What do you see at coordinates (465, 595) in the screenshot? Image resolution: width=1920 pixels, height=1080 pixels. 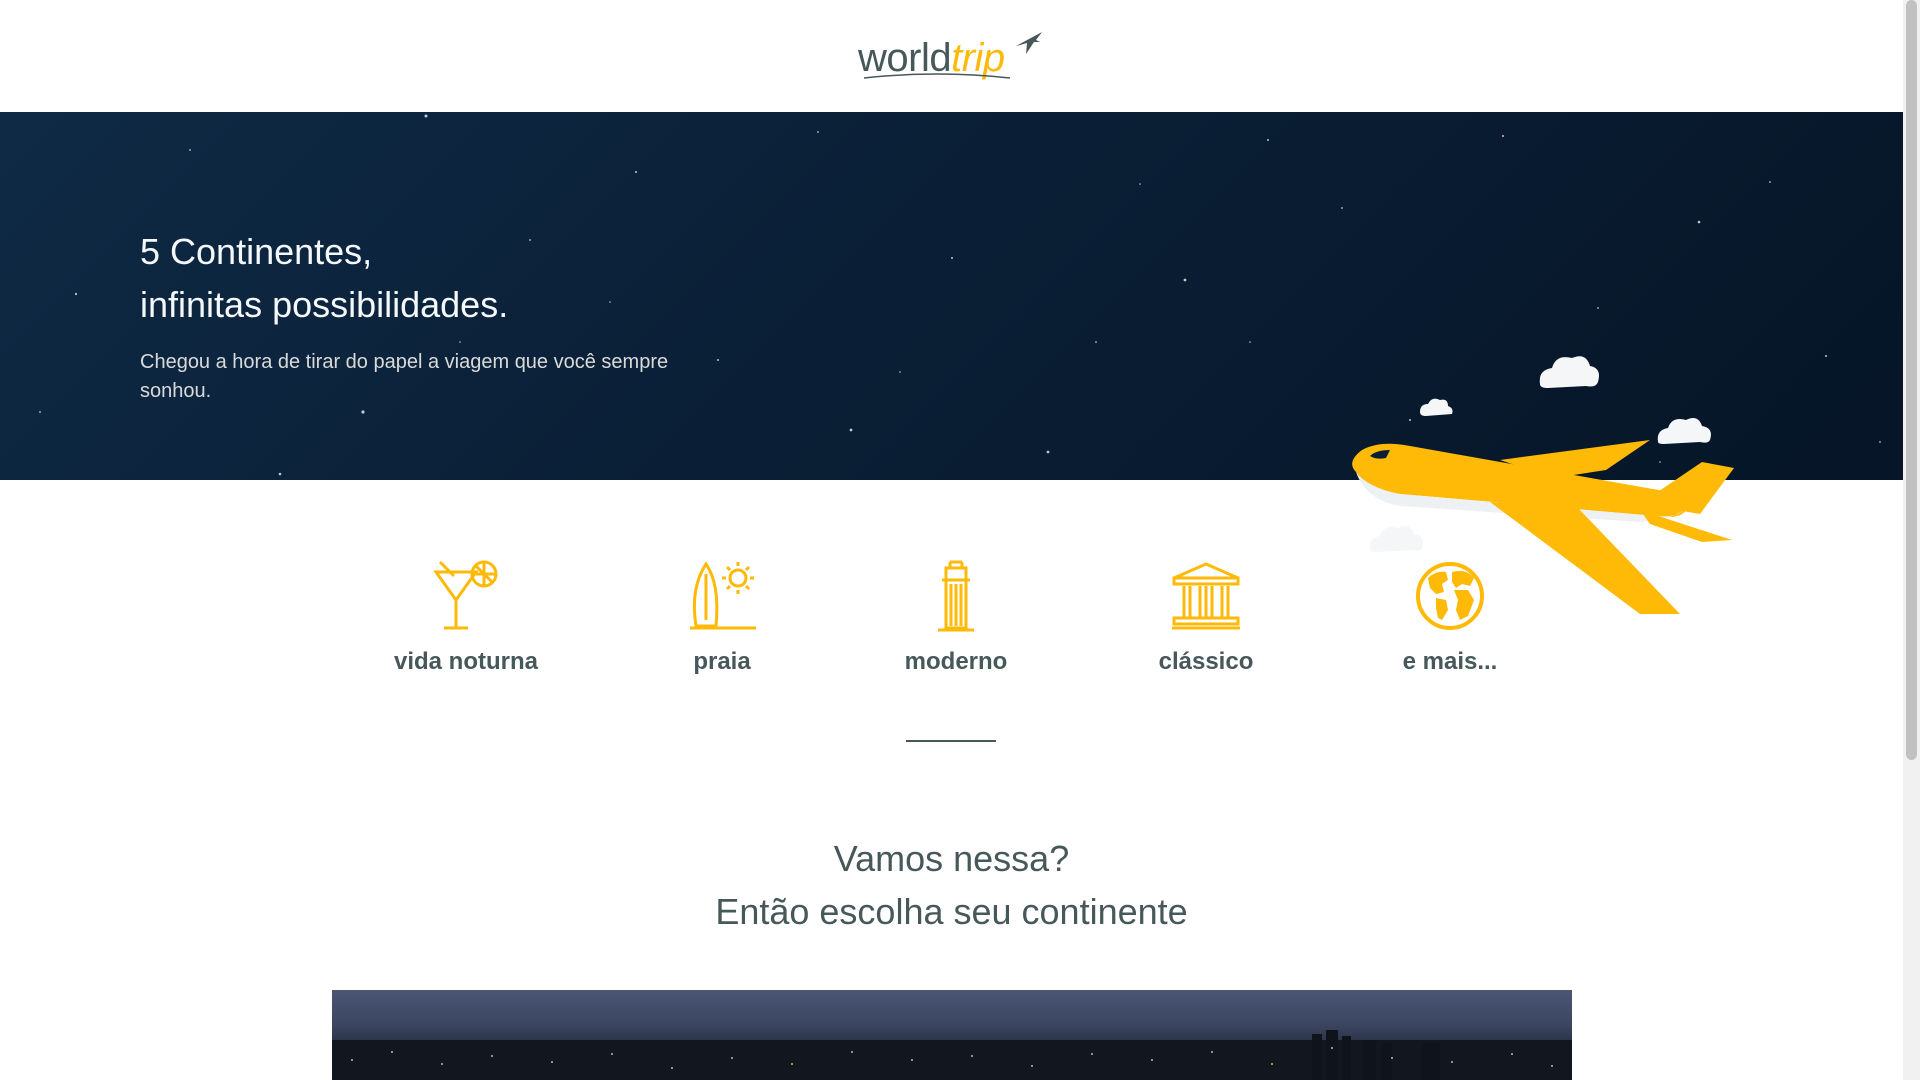 I see `cocktail-icon` at bounding box center [465, 595].